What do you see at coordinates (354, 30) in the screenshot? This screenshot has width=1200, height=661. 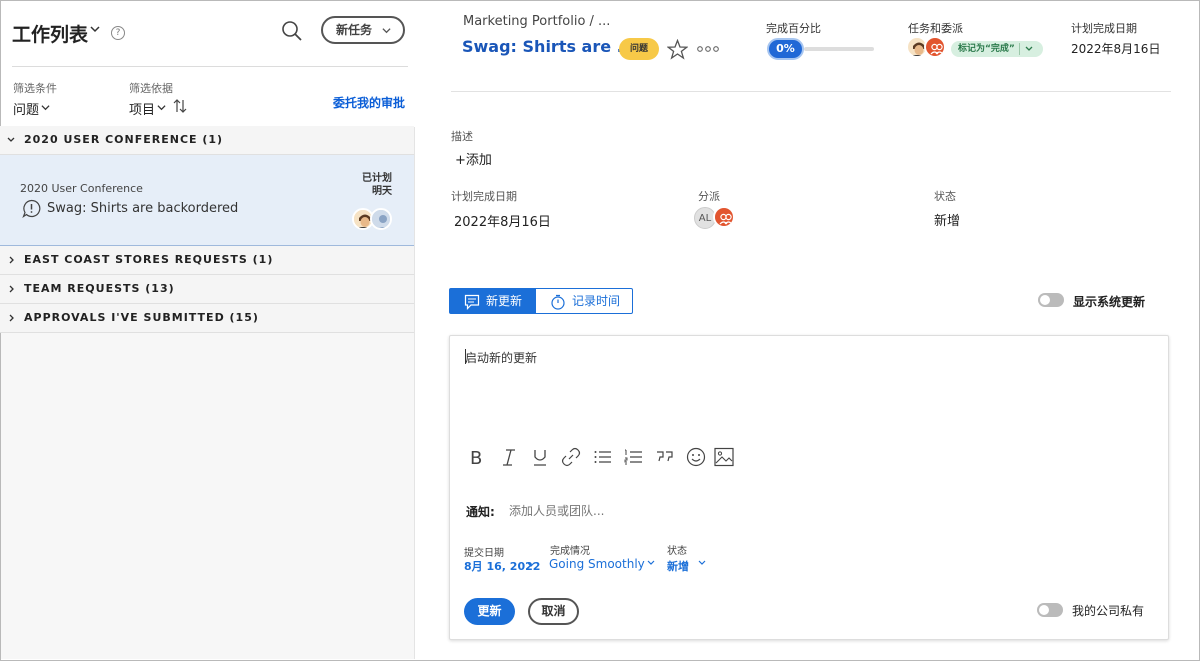 I see `new-task-label: 新任务` at bounding box center [354, 30].